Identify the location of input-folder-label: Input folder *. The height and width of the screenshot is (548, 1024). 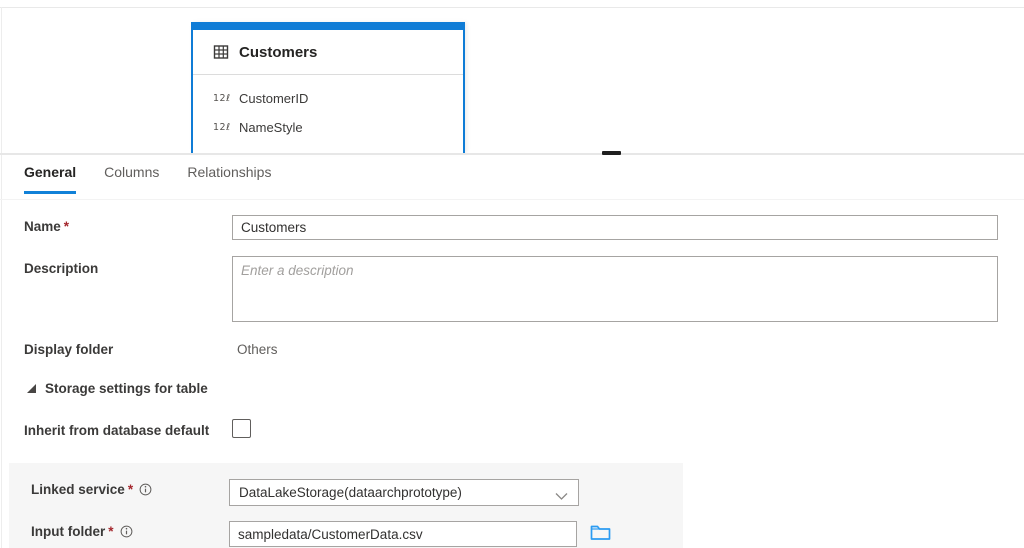
(82, 531).